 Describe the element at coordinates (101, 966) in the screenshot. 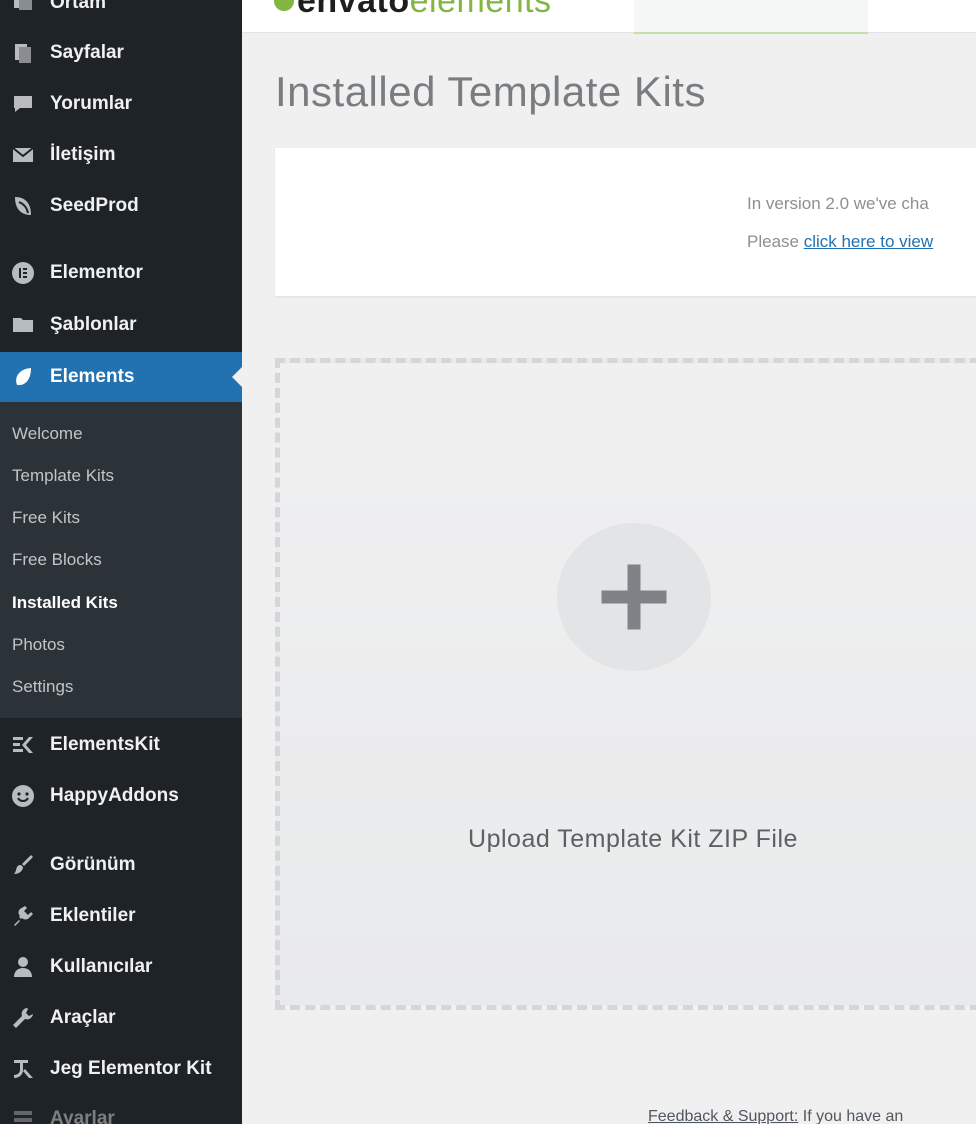

I see `sidebar-item-label: Kullanıcılar` at that location.